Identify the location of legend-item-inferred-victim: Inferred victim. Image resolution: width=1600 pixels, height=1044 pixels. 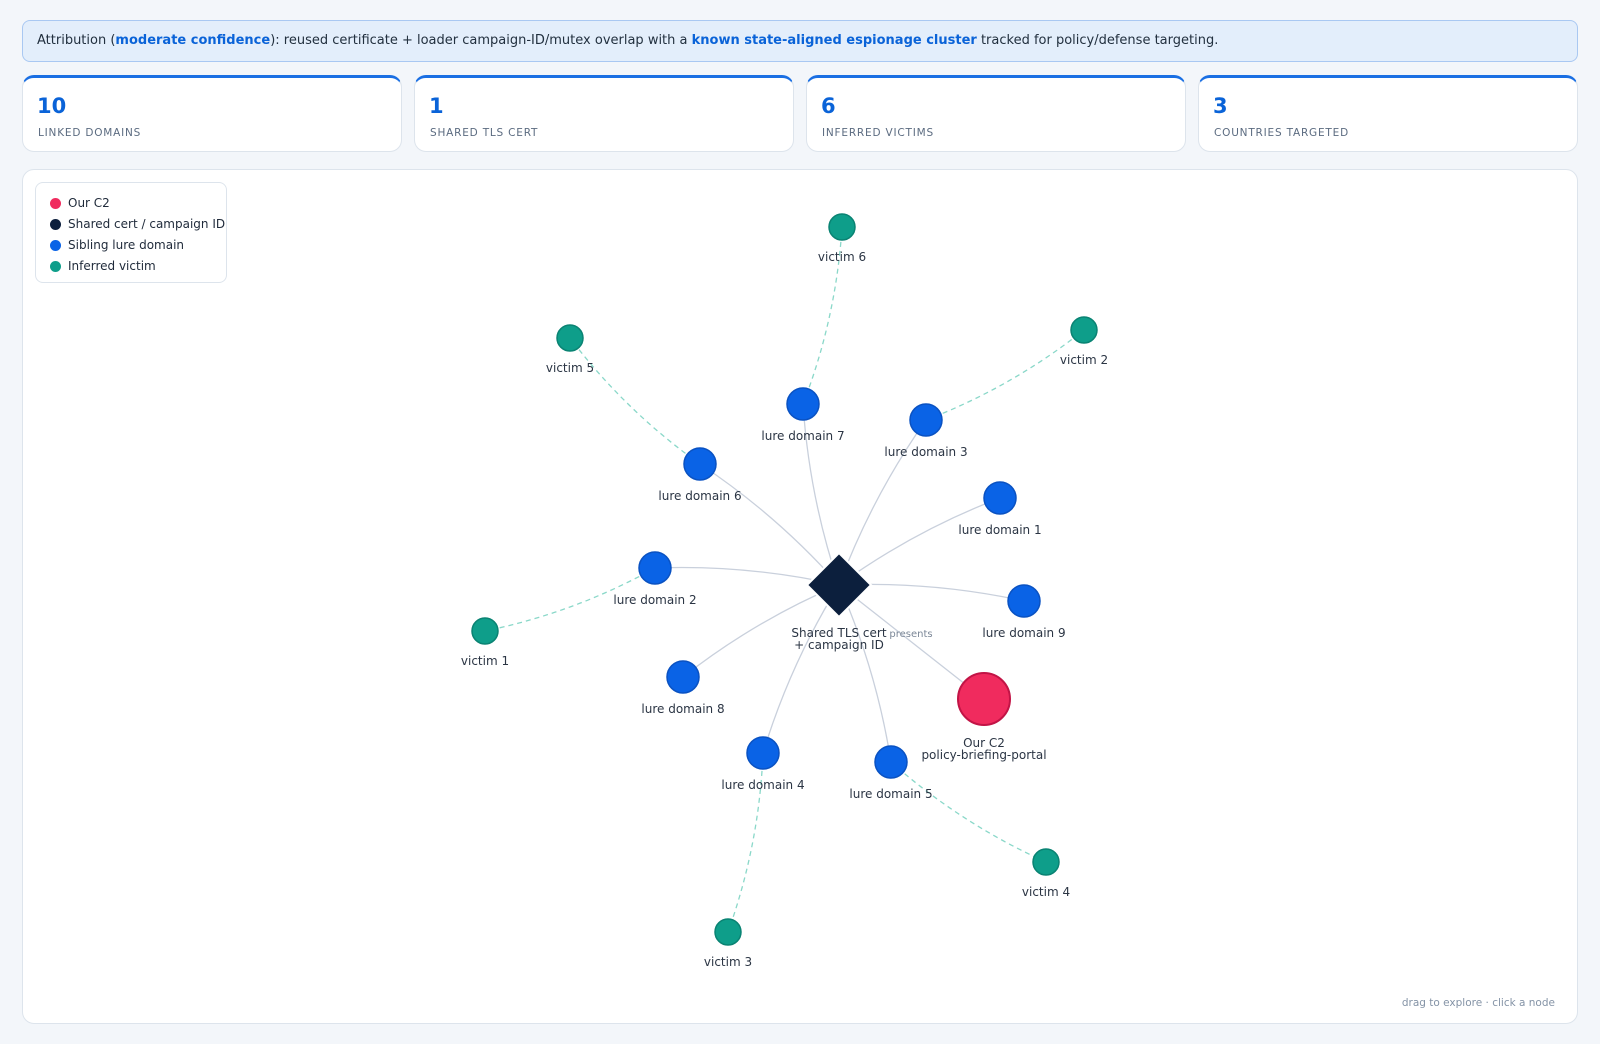
(131, 266).